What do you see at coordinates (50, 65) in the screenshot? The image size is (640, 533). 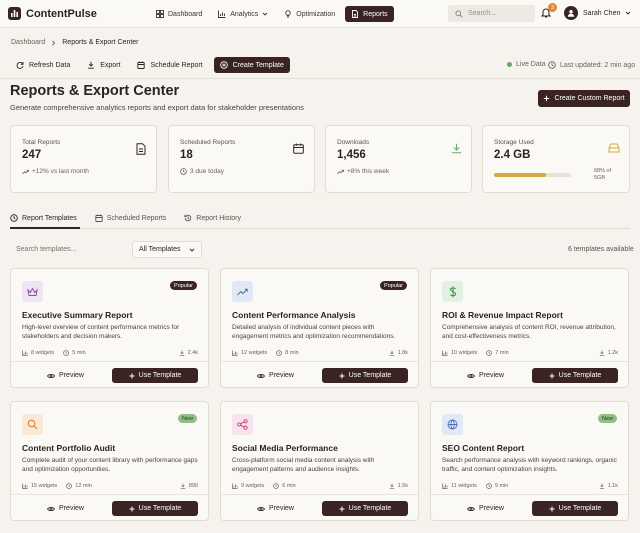 I see `refresh-label: Refresh Data` at bounding box center [50, 65].